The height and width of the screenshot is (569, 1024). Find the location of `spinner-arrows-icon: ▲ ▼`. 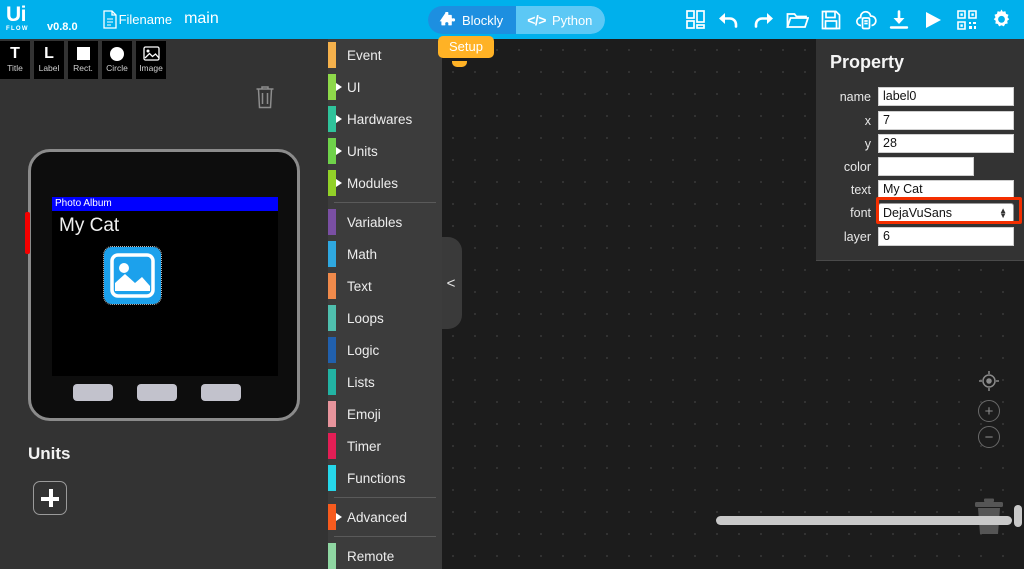

spinner-arrows-icon: ▲ ▼ is located at coordinates (1003, 212).